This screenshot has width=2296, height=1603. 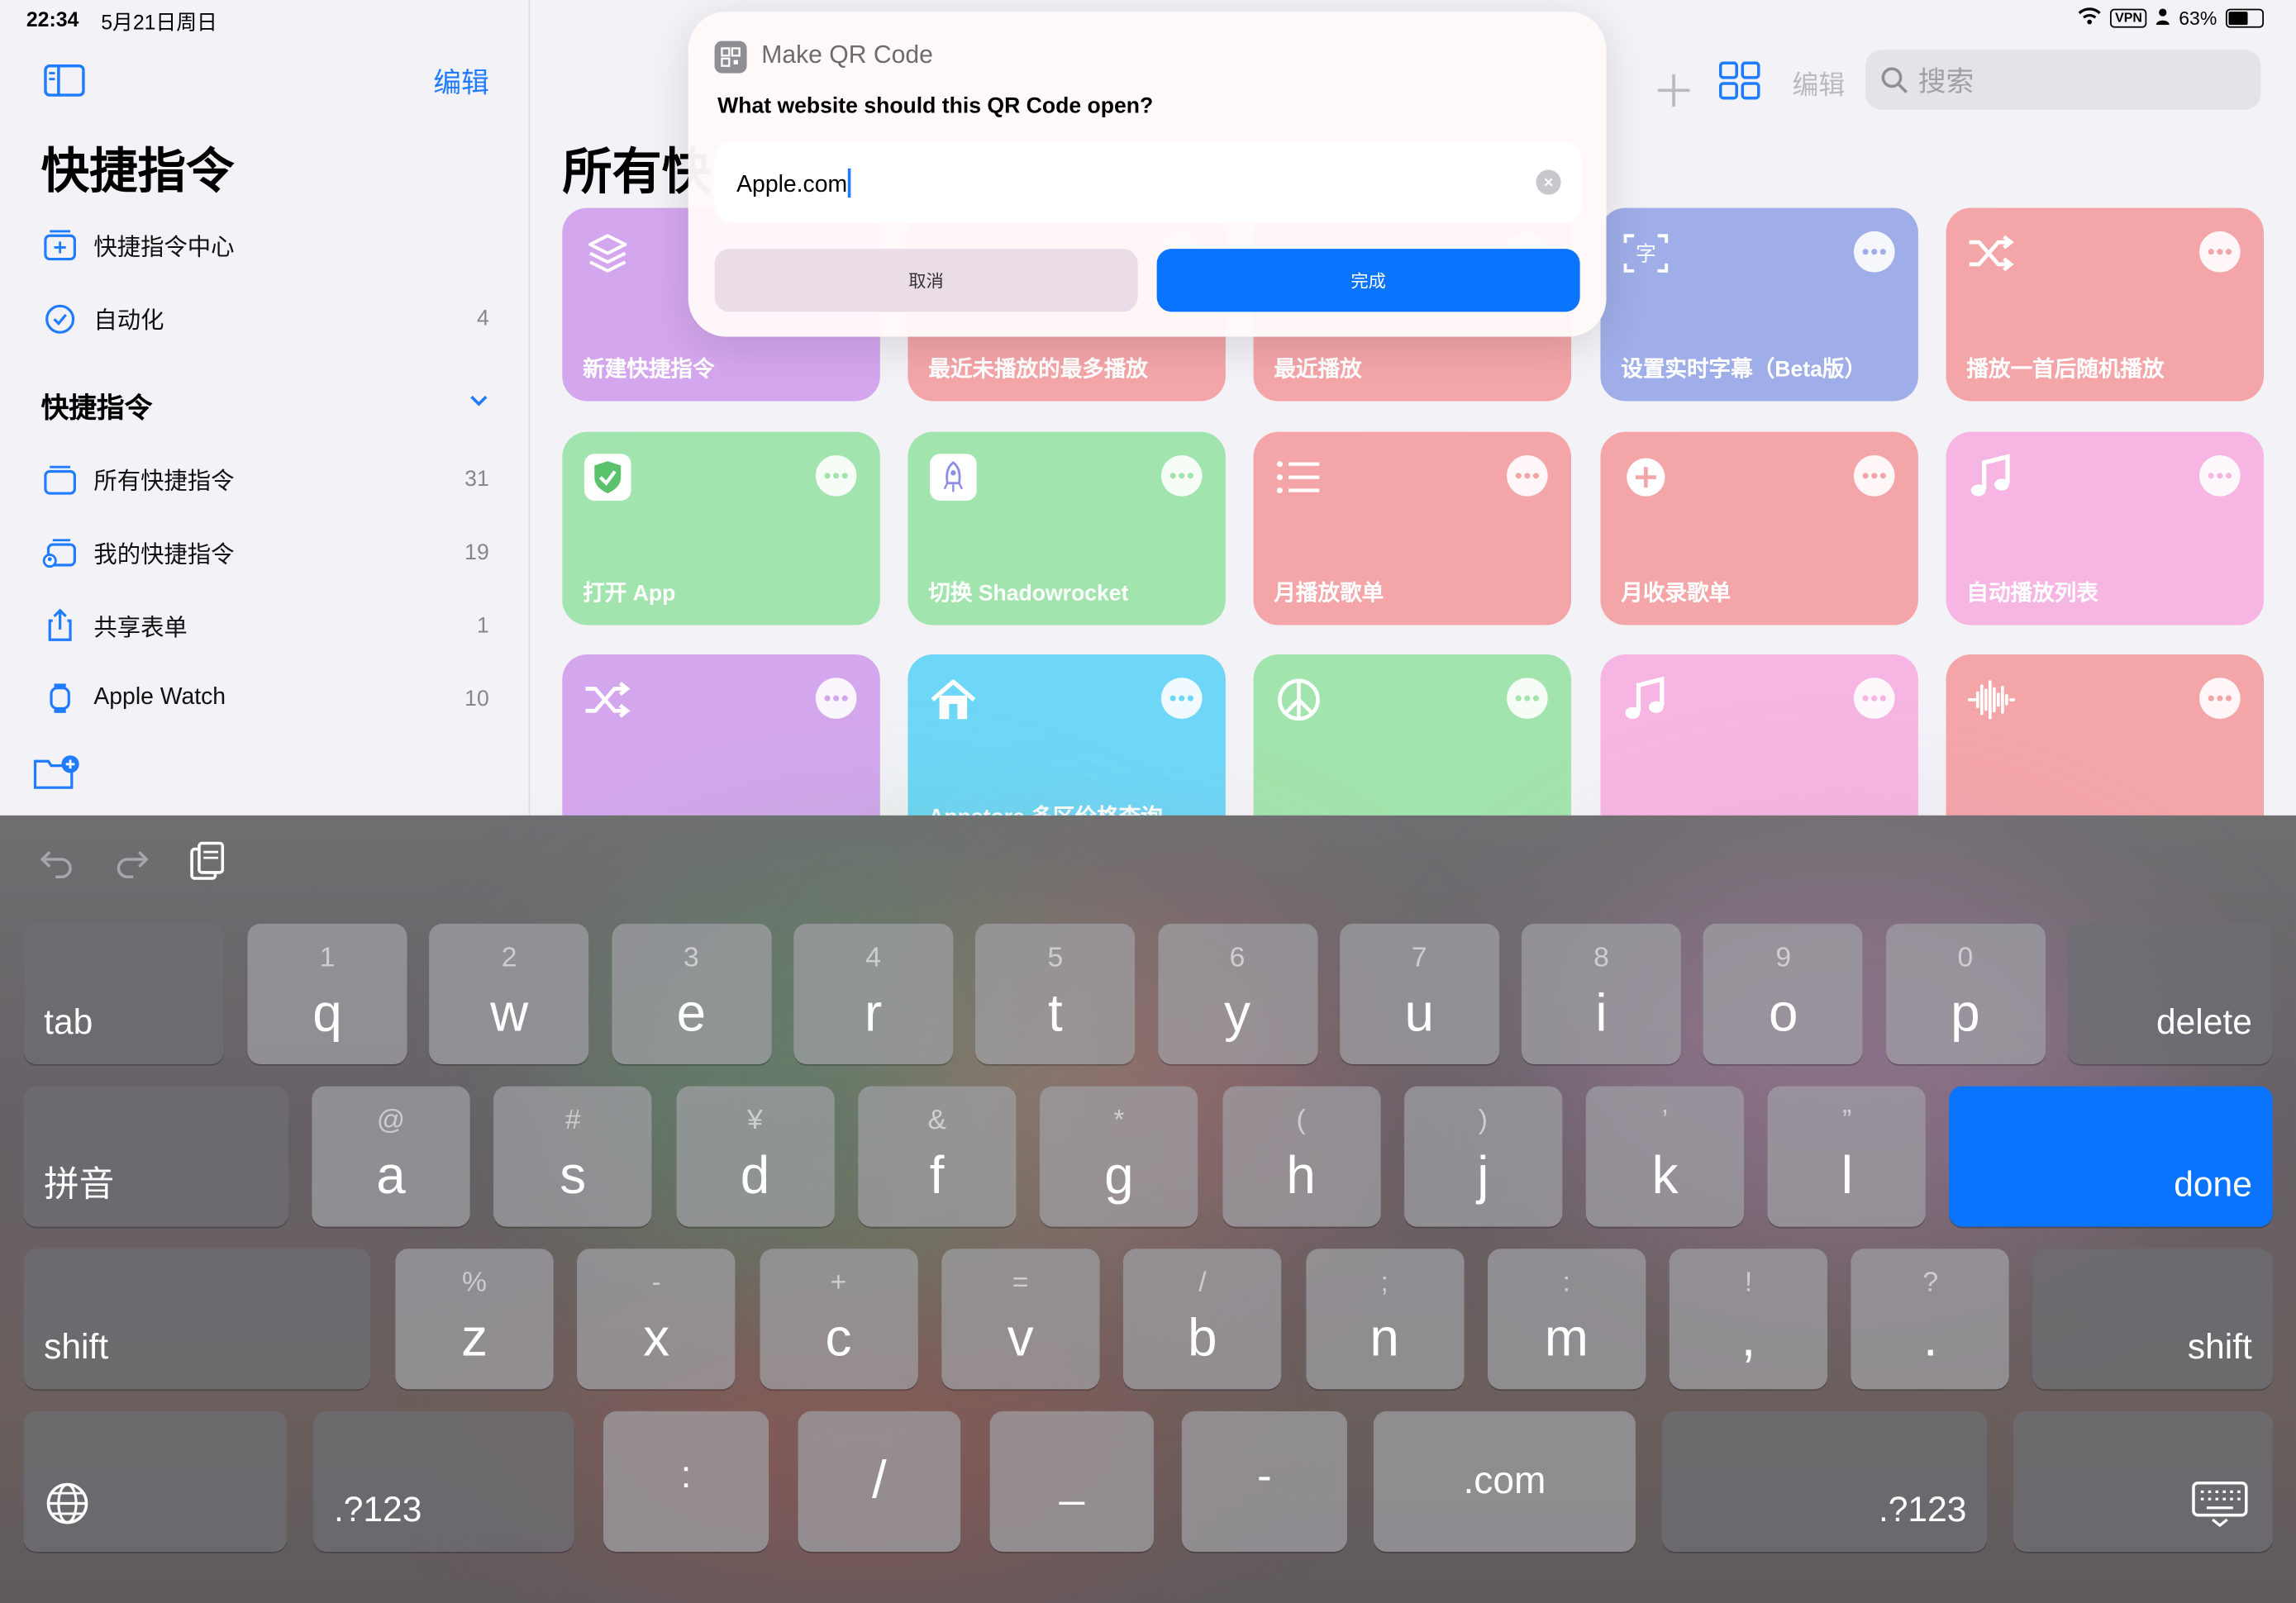 What do you see at coordinates (268, 625) in the screenshot?
I see `sidebar-item-share-sheet: 共享表单 1` at bounding box center [268, 625].